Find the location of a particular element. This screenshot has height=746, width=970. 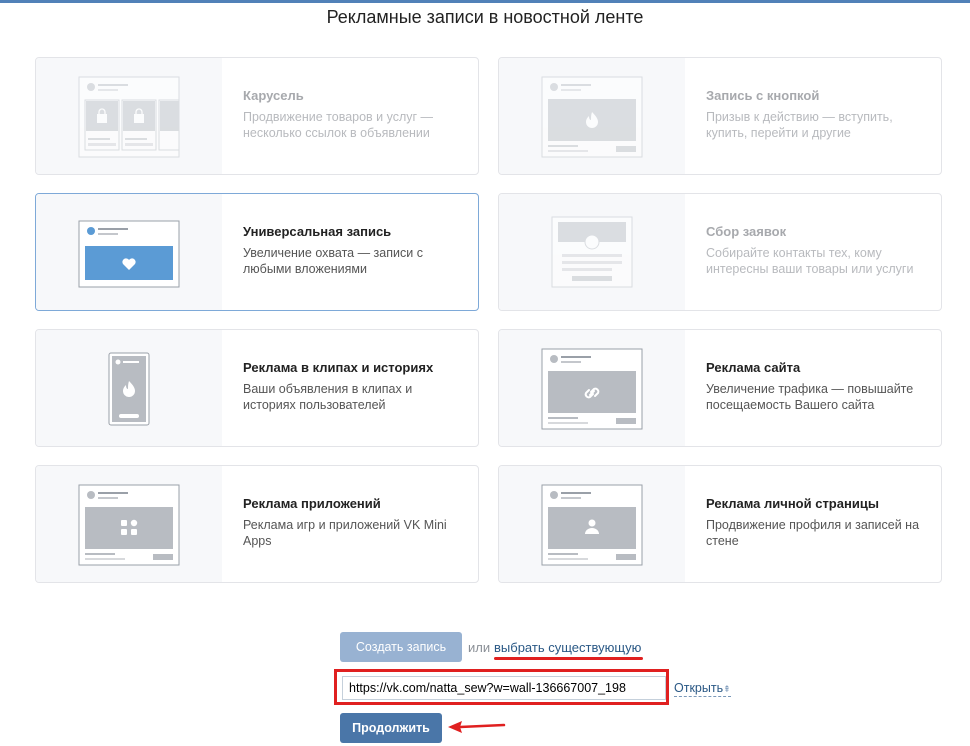

or-text: или is located at coordinates (479, 647).